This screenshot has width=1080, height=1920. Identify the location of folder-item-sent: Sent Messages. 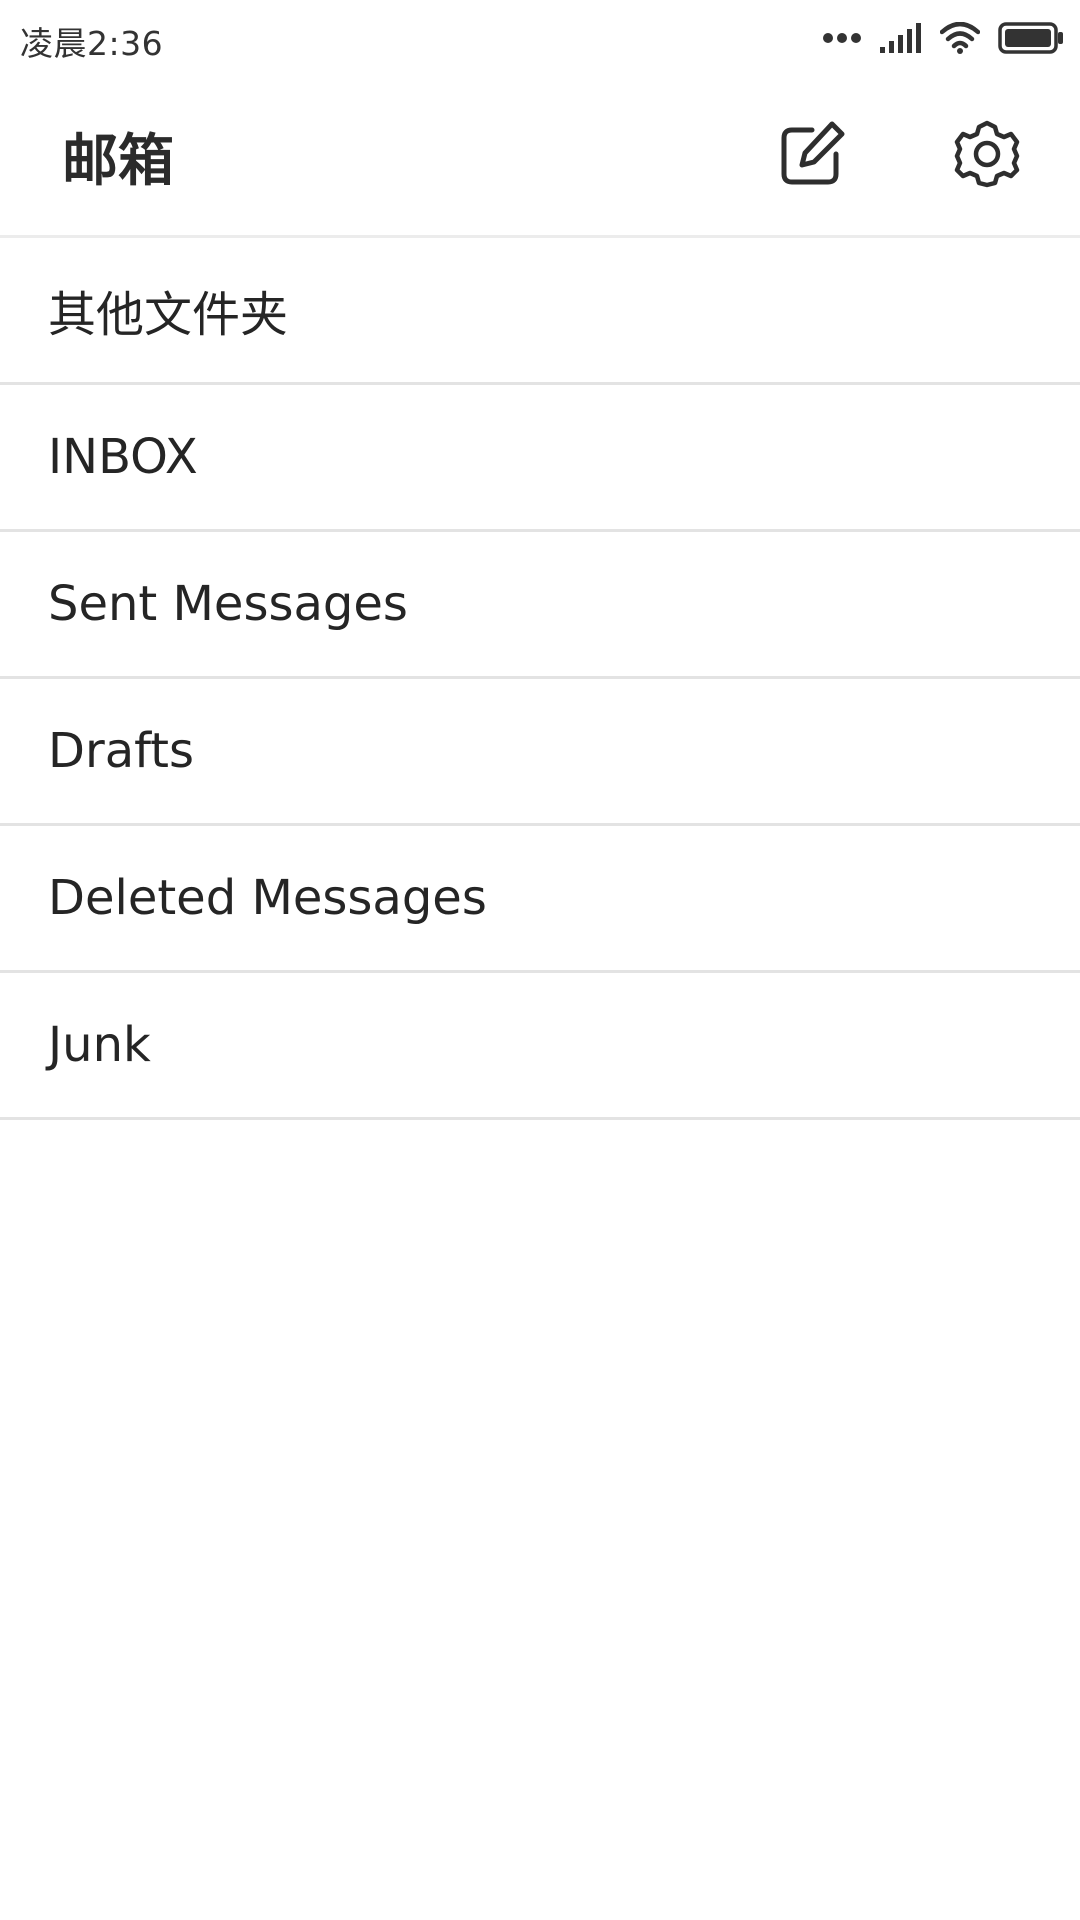
(540, 605).